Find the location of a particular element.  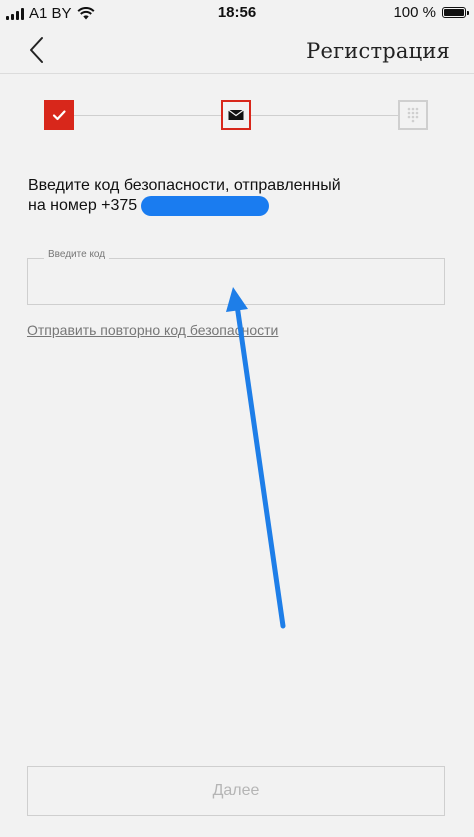

battery-level is located at coordinates (454, 12).